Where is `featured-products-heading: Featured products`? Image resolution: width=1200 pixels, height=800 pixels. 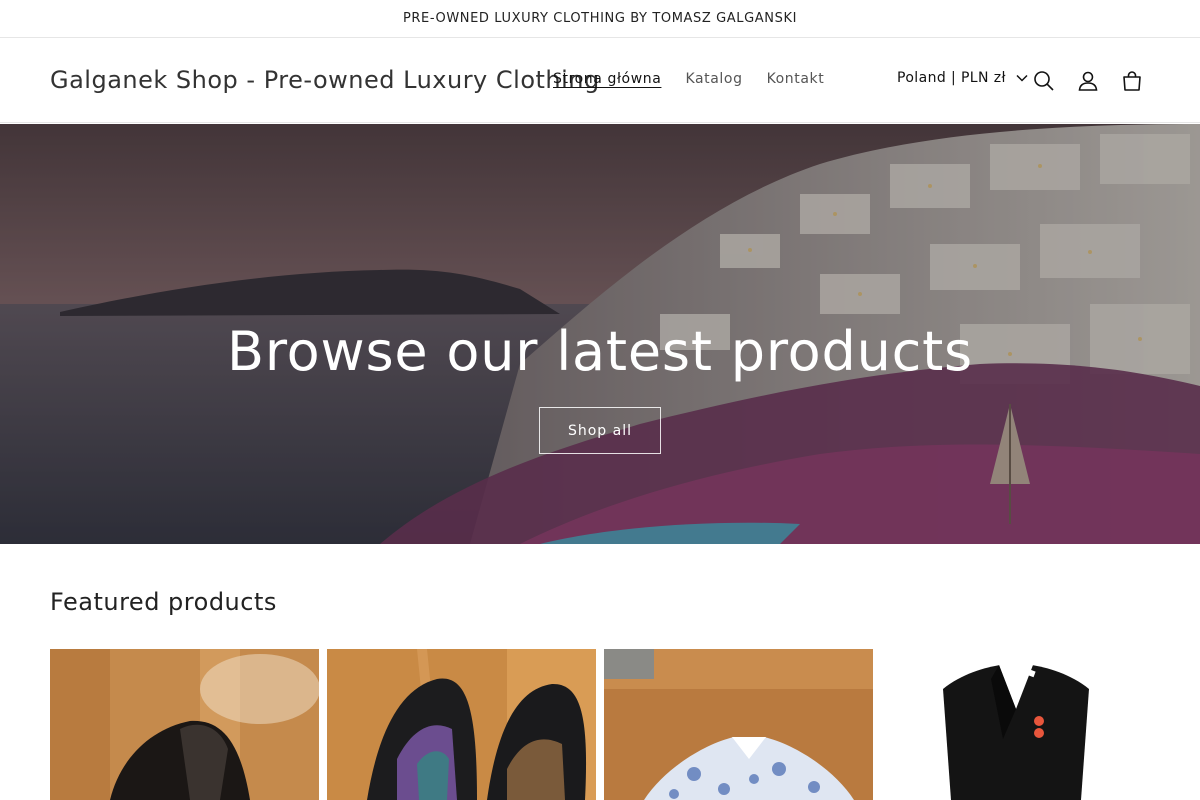
featured-products-heading: Featured products is located at coordinates (163, 602).